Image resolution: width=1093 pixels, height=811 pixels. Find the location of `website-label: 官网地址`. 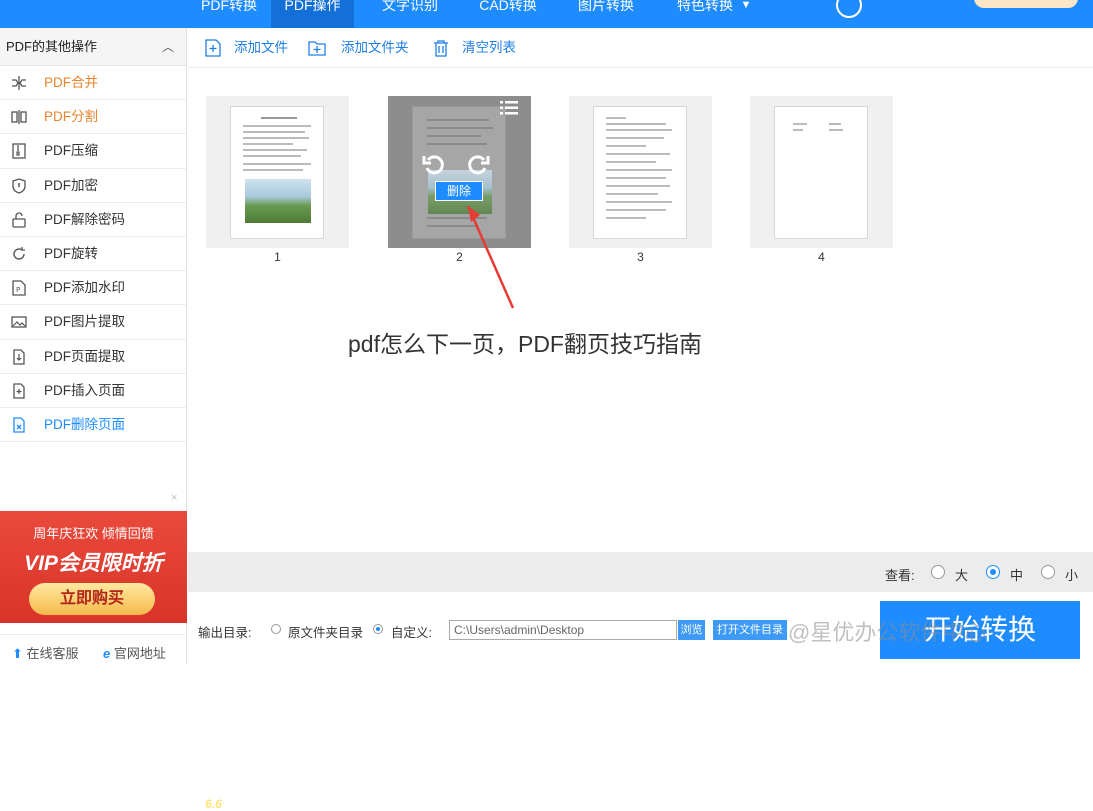

website-label: 官网地址 is located at coordinates (139, 653).